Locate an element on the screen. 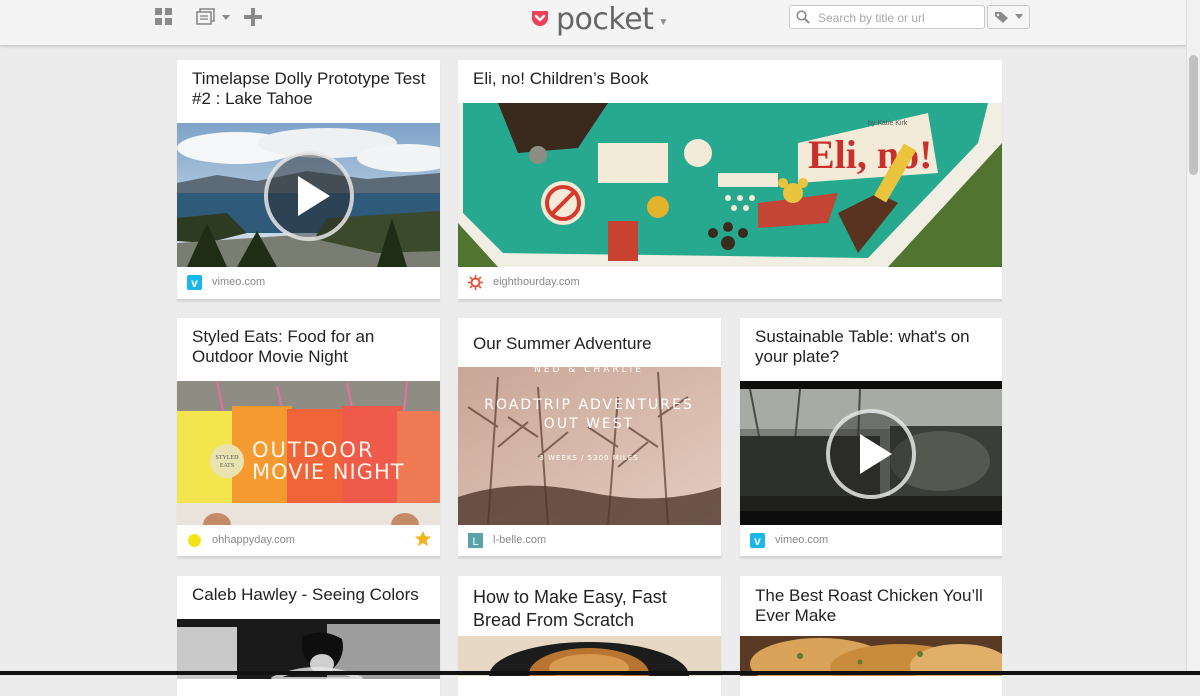 This screenshot has width=1200, height=696. logo-text: pocket is located at coordinates (605, 19).